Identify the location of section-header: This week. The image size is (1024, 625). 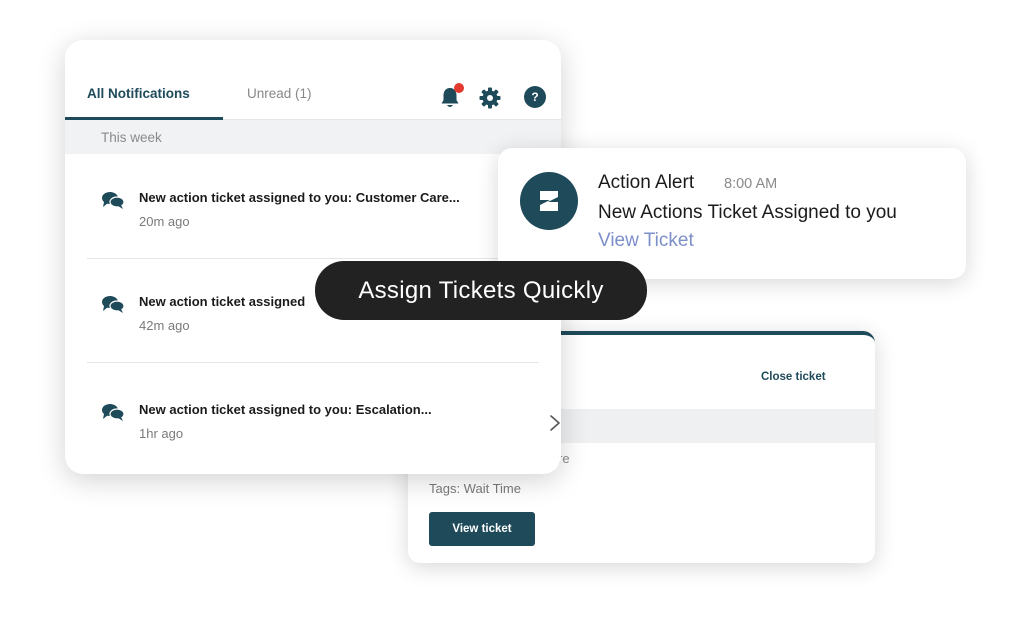
(313, 137).